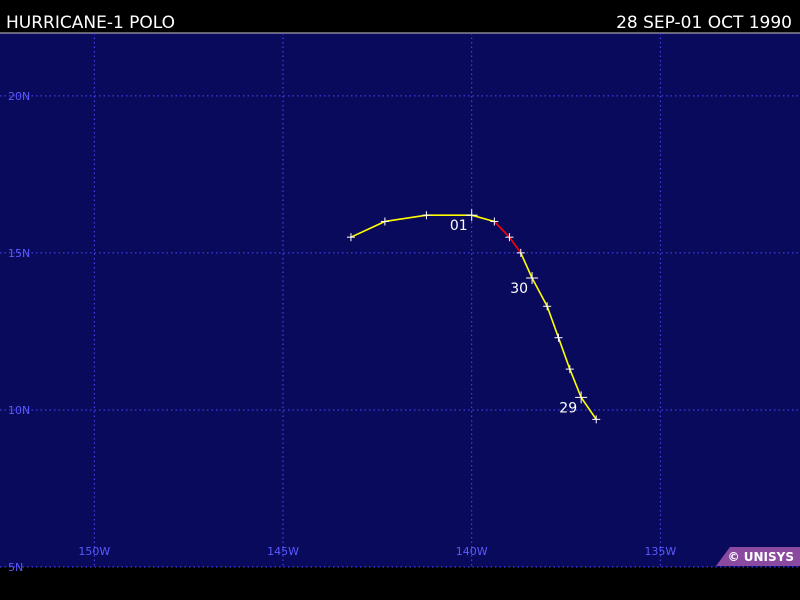  Describe the element at coordinates (472, 551) in the screenshot. I see `lon-label-140w: 140W` at that location.